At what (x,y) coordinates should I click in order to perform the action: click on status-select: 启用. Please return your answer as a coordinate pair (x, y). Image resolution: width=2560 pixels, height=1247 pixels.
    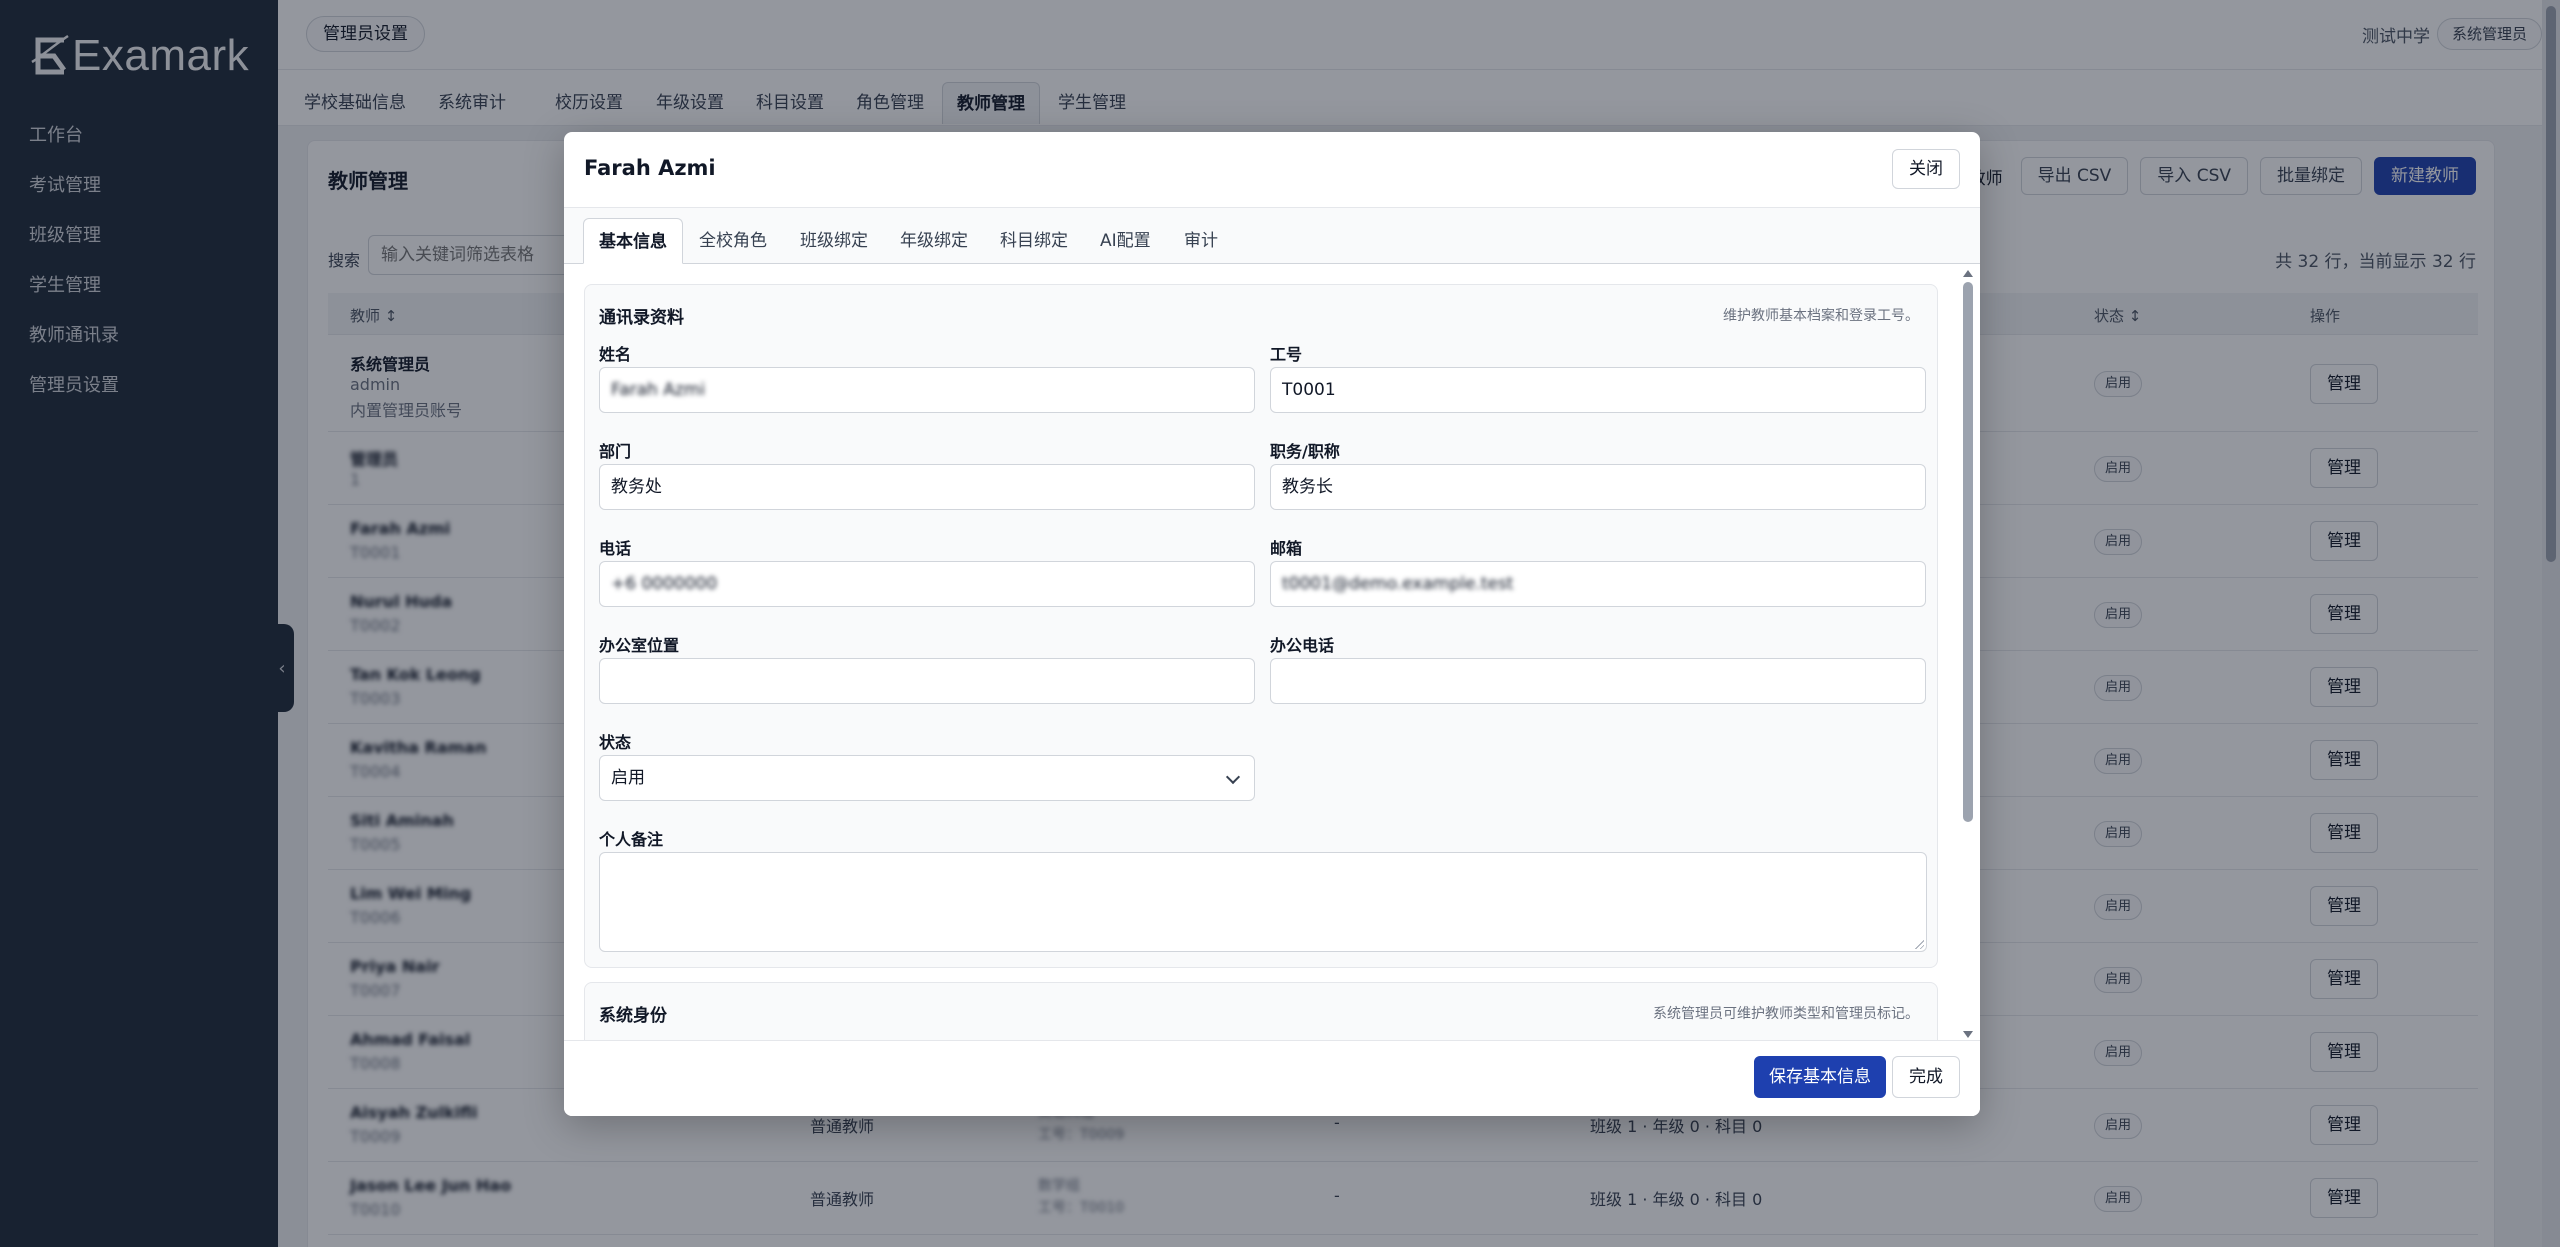
    Looking at the image, I should click on (927, 778).